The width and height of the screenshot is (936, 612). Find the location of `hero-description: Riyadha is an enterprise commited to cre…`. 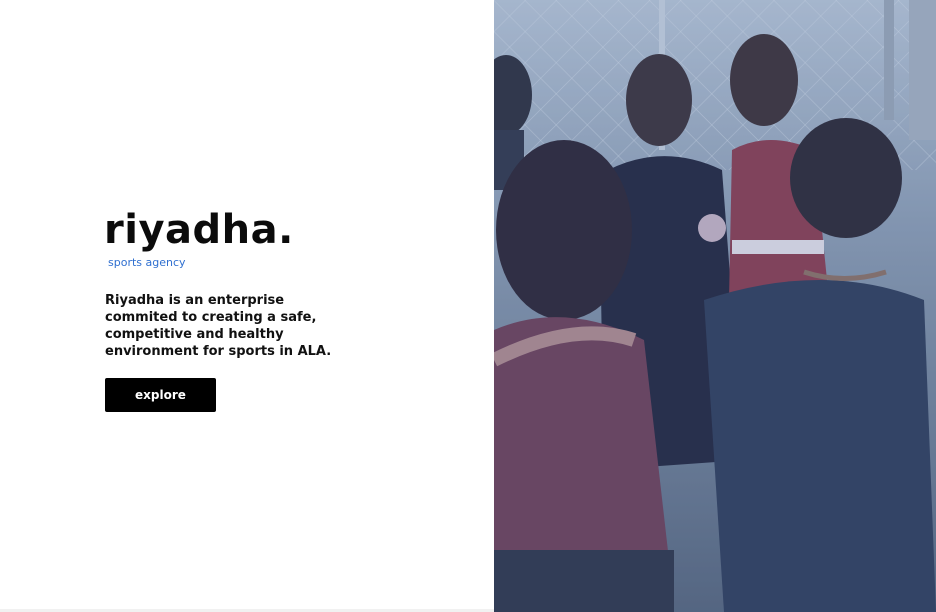

hero-description: Riyadha is an enterprise commited to cre… is located at coordinates (218, 326).